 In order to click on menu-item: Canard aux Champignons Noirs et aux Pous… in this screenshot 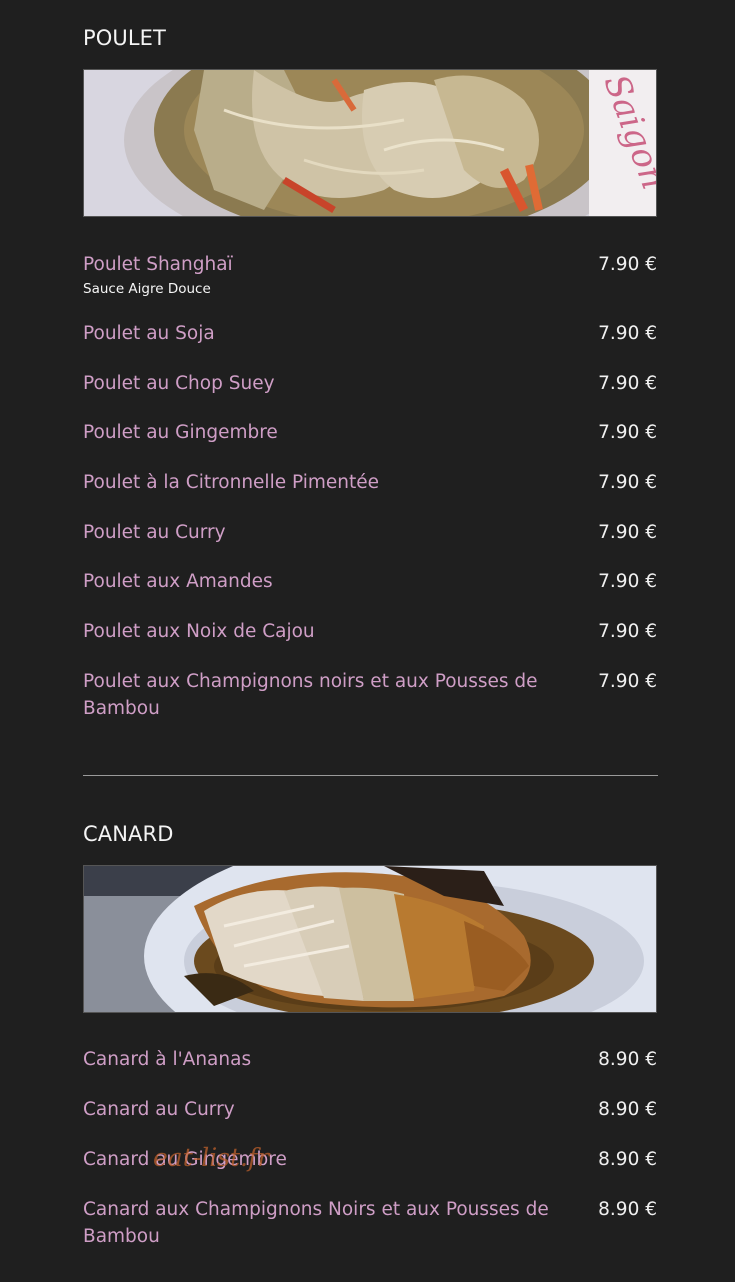, I will do `click(370, 1223)`.